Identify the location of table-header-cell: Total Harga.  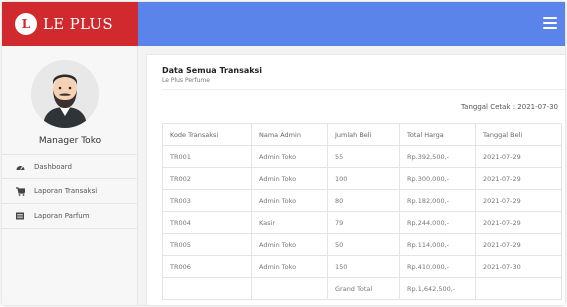
(437, 134).